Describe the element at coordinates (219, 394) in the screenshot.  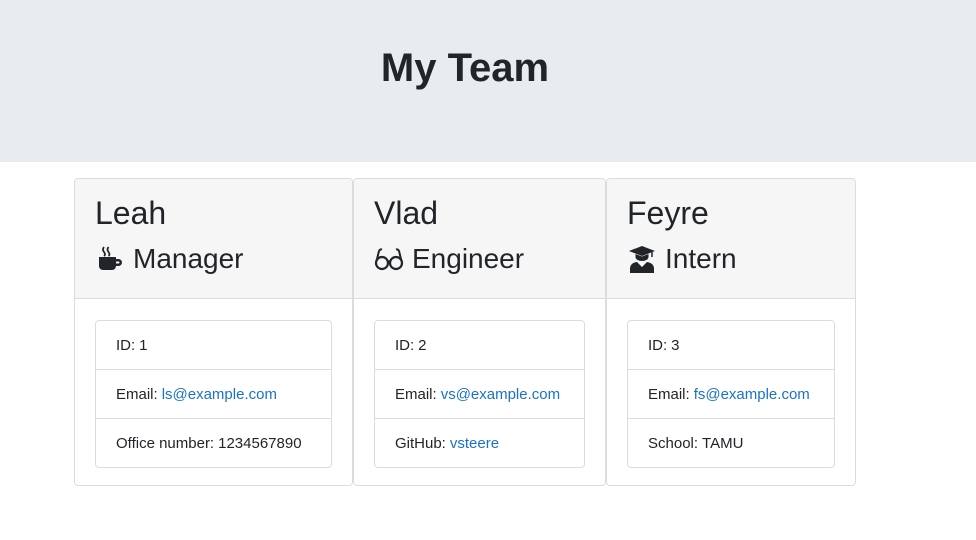
I see `email-link: ls@example.com` at that location.